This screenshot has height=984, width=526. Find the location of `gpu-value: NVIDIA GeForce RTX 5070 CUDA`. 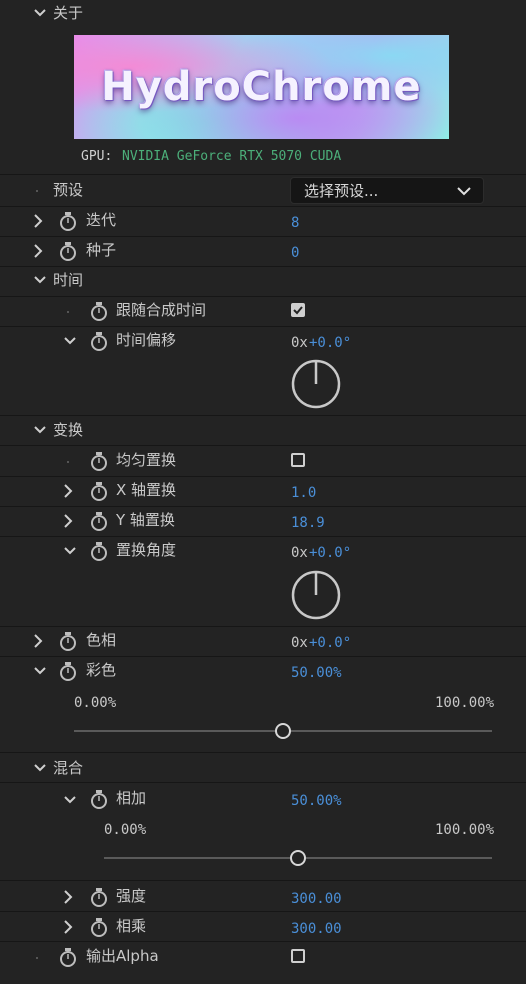

gpu-value: NVIDIA GeForce RTX 5070 CUDA is located at coordinates (232, 156).